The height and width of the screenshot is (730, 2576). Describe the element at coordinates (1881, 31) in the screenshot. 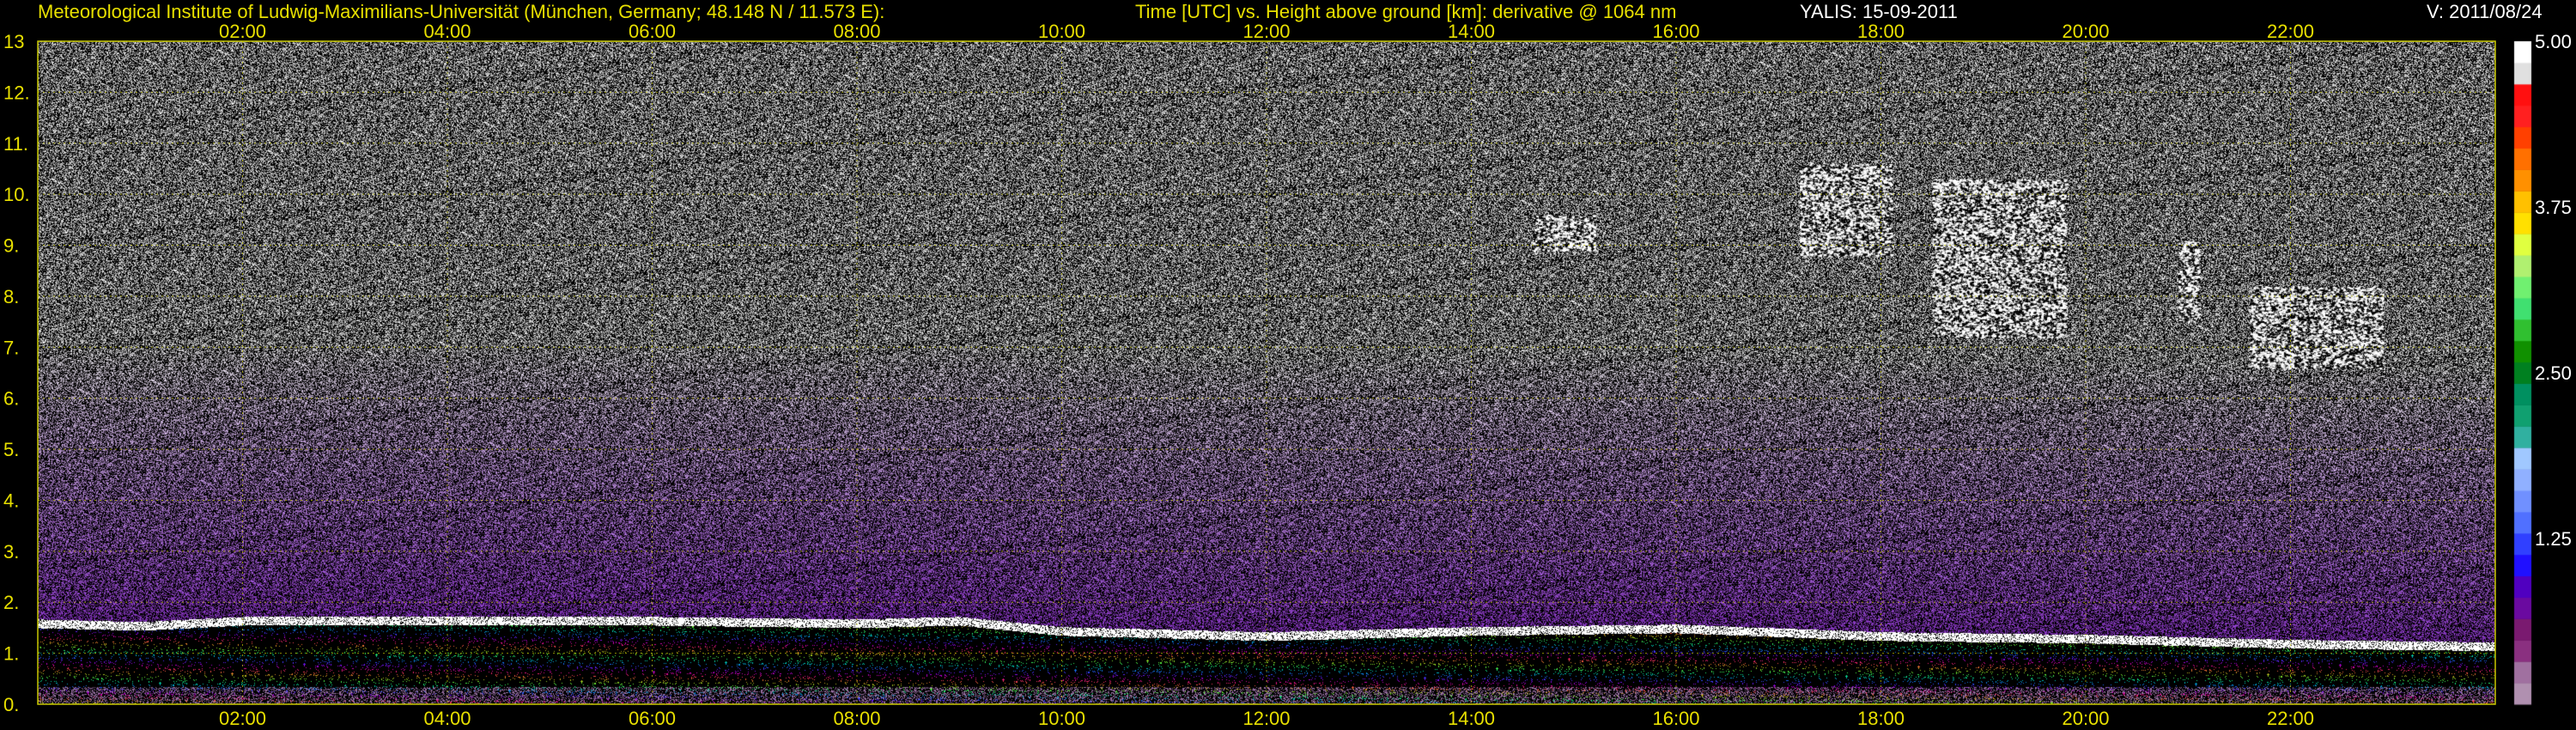

I see `x-tick-label-top: 18:00` at that location.